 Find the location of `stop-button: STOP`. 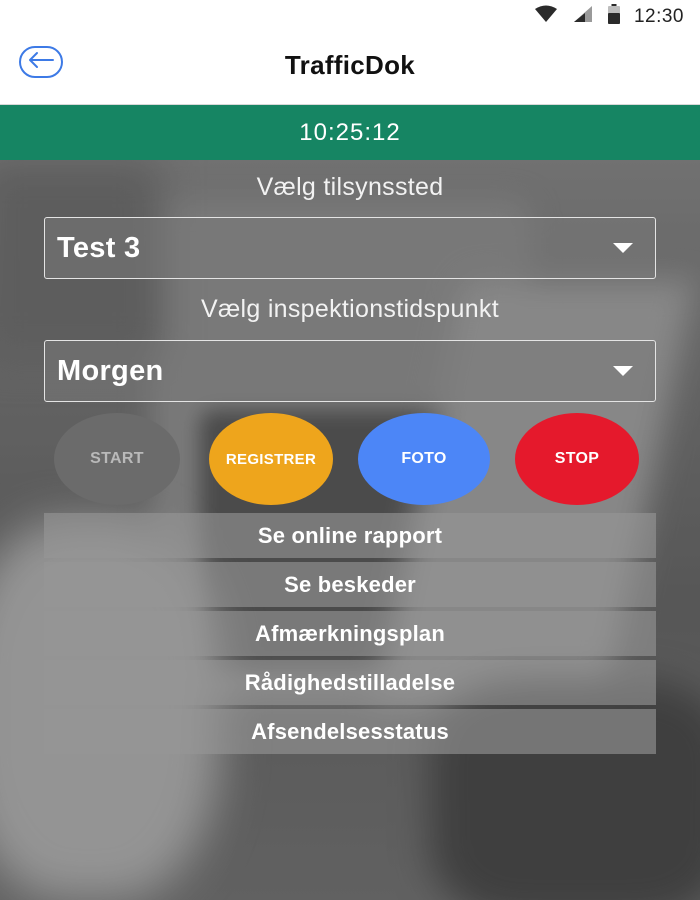

stop-button: STOP is located at coordinates (577, 459).